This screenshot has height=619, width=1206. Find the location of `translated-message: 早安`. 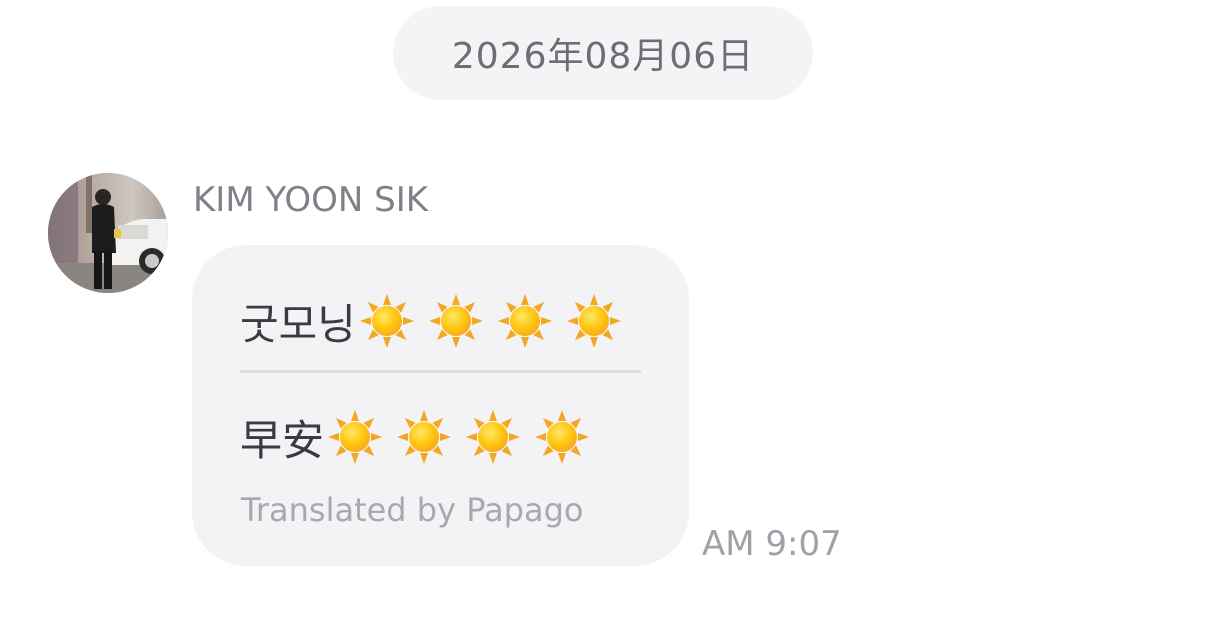

translated-message: 早安 is located at coordinates (415, 437).